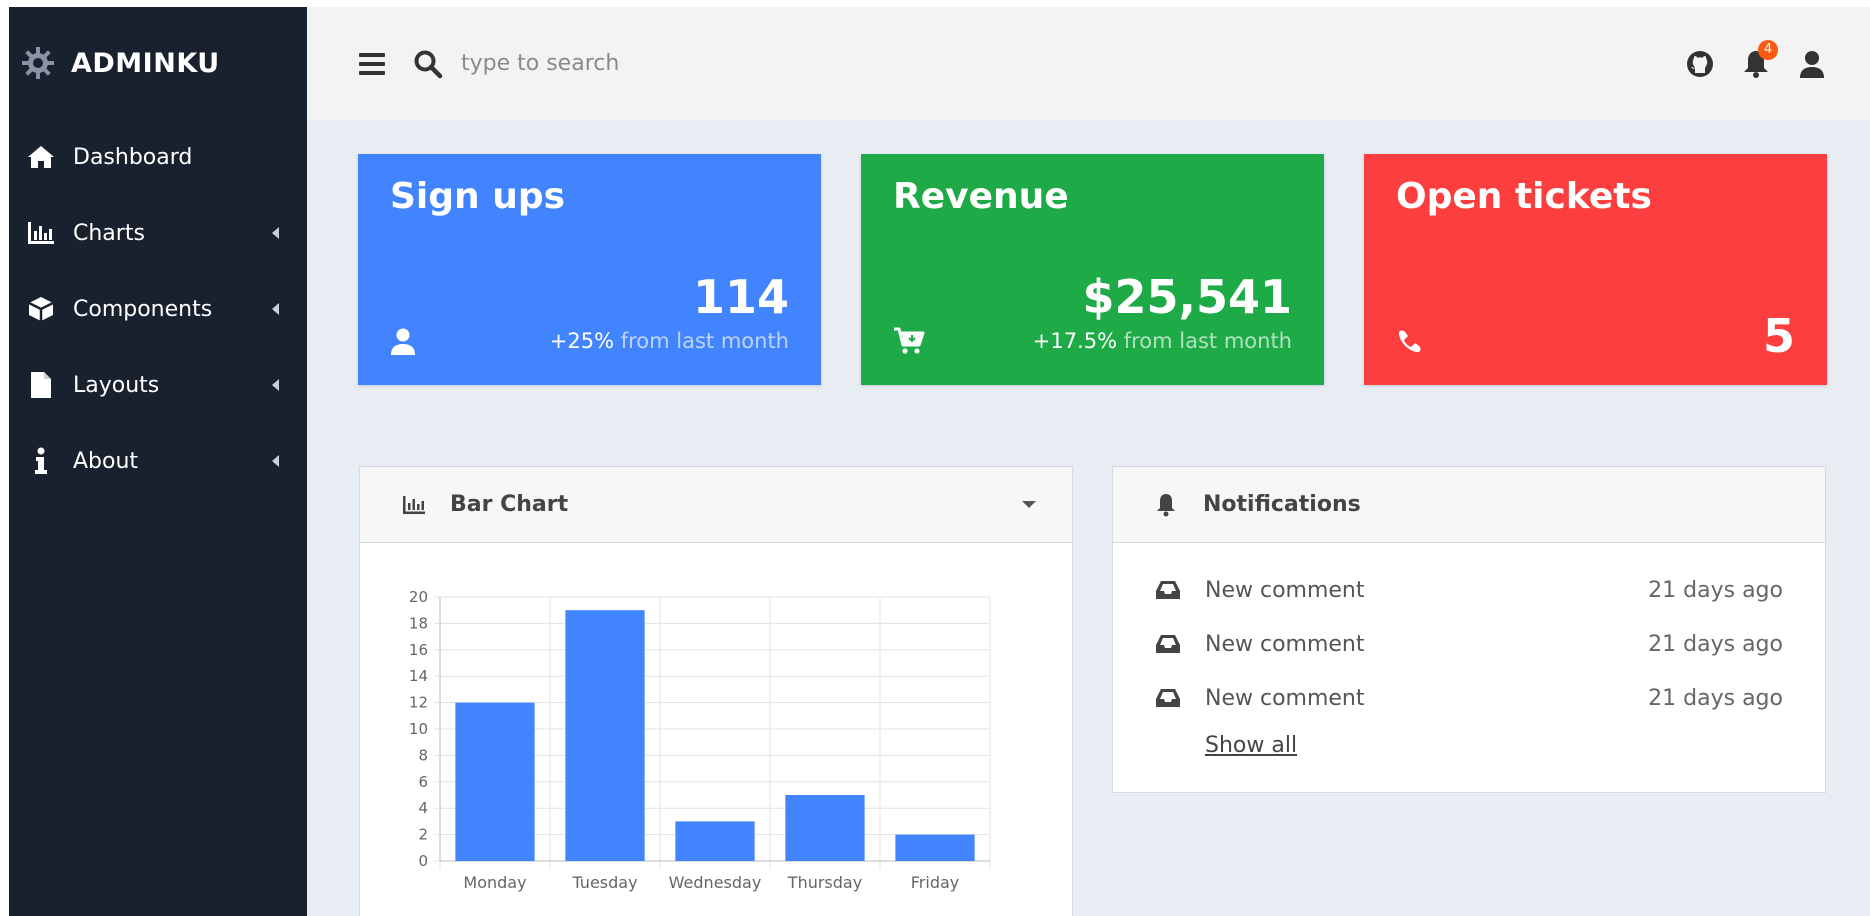  What do you see at coordinates (1469, 505) in the screenshot?
I see `panel-header: Notifications` at bounding box center [1469, 505].